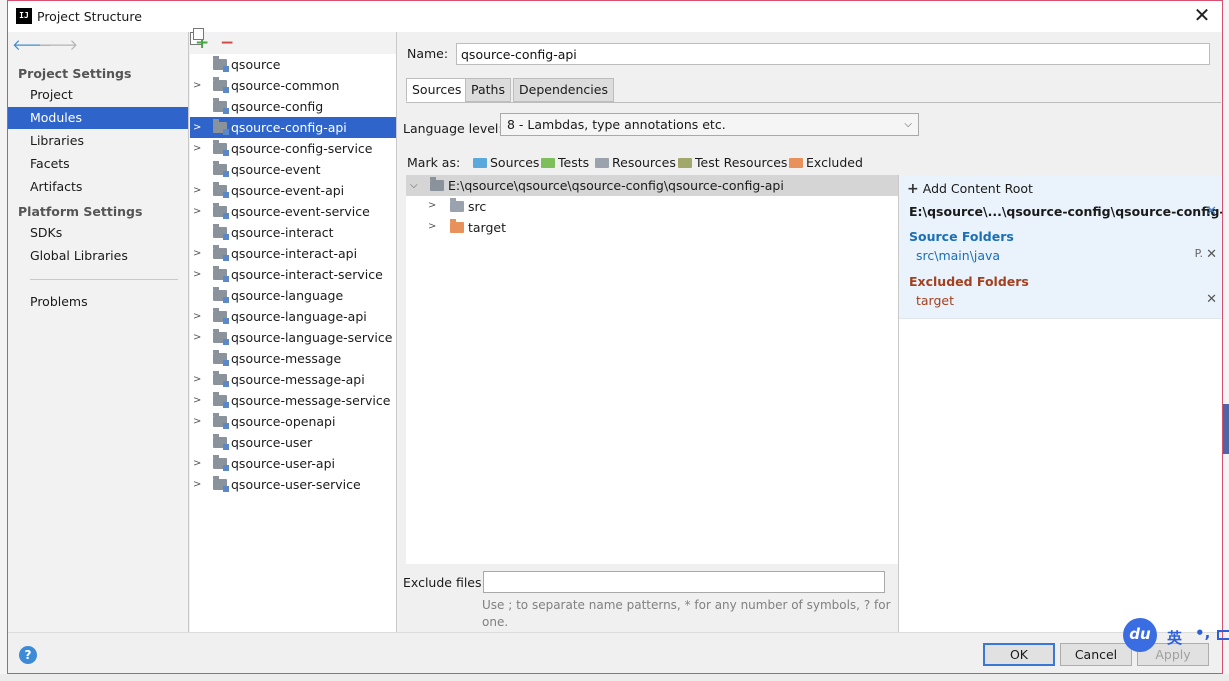  What do you see at coordinates (296, 484) in the screenshot?
I see `module-label: qsource-user-service` at bounding box center [296, 484].